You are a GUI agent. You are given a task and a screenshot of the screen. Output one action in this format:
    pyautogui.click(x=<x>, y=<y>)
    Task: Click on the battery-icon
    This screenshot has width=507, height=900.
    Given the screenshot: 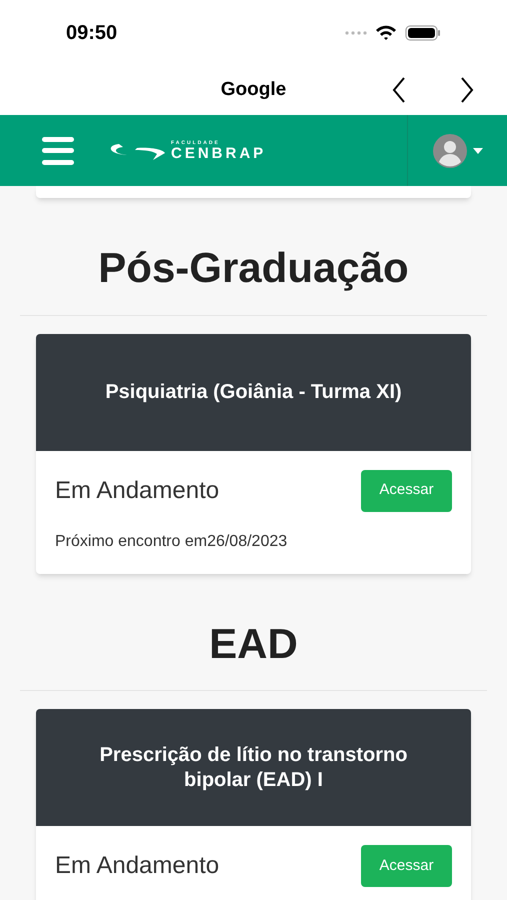 What is the action you would take?
    pyautogui.click(x=423, y=32)
    